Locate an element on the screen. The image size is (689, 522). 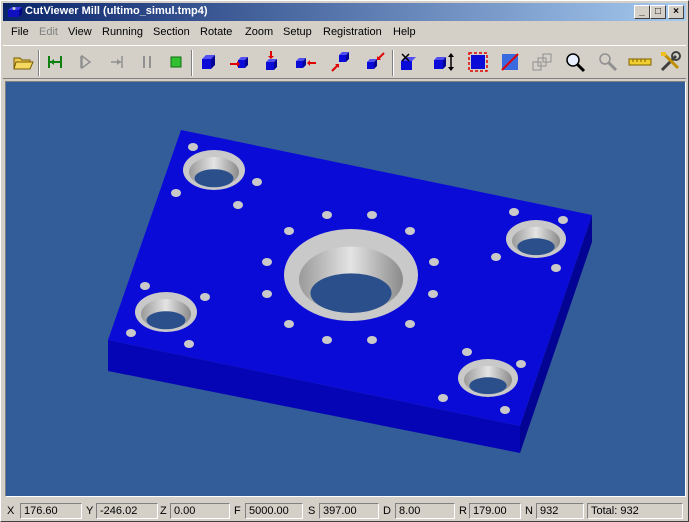
open-folder-icon is located at coordinates (23, 62).